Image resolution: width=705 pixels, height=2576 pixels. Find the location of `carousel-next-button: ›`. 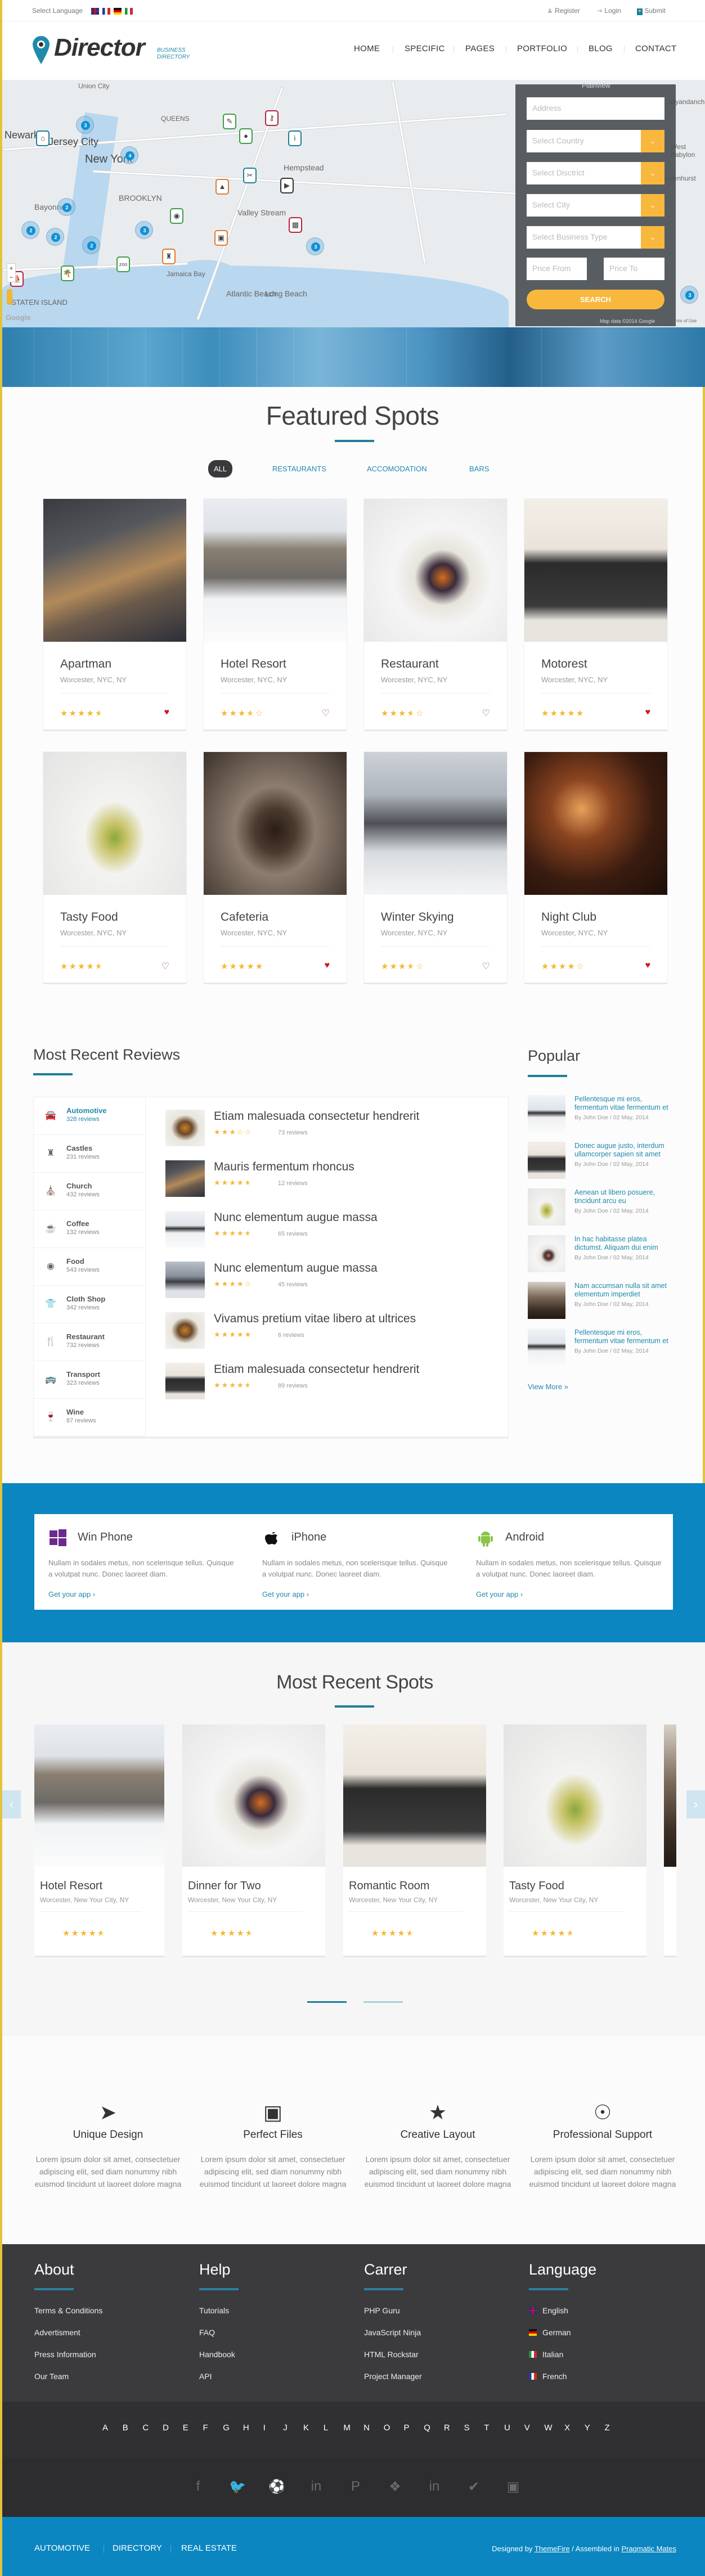

carousel-next-button: › is located at coordinates (695, 1804).